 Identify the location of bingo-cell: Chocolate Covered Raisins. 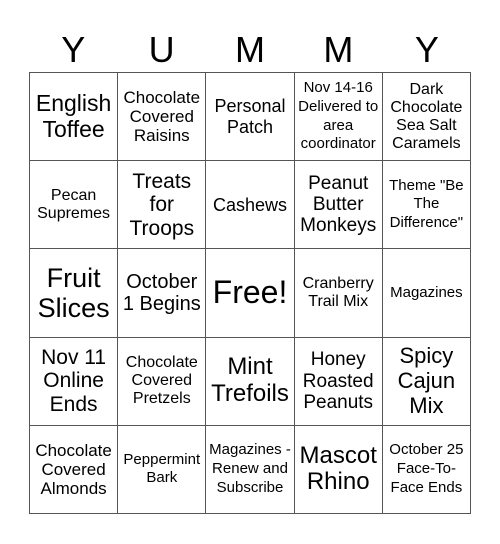
(162, 117).